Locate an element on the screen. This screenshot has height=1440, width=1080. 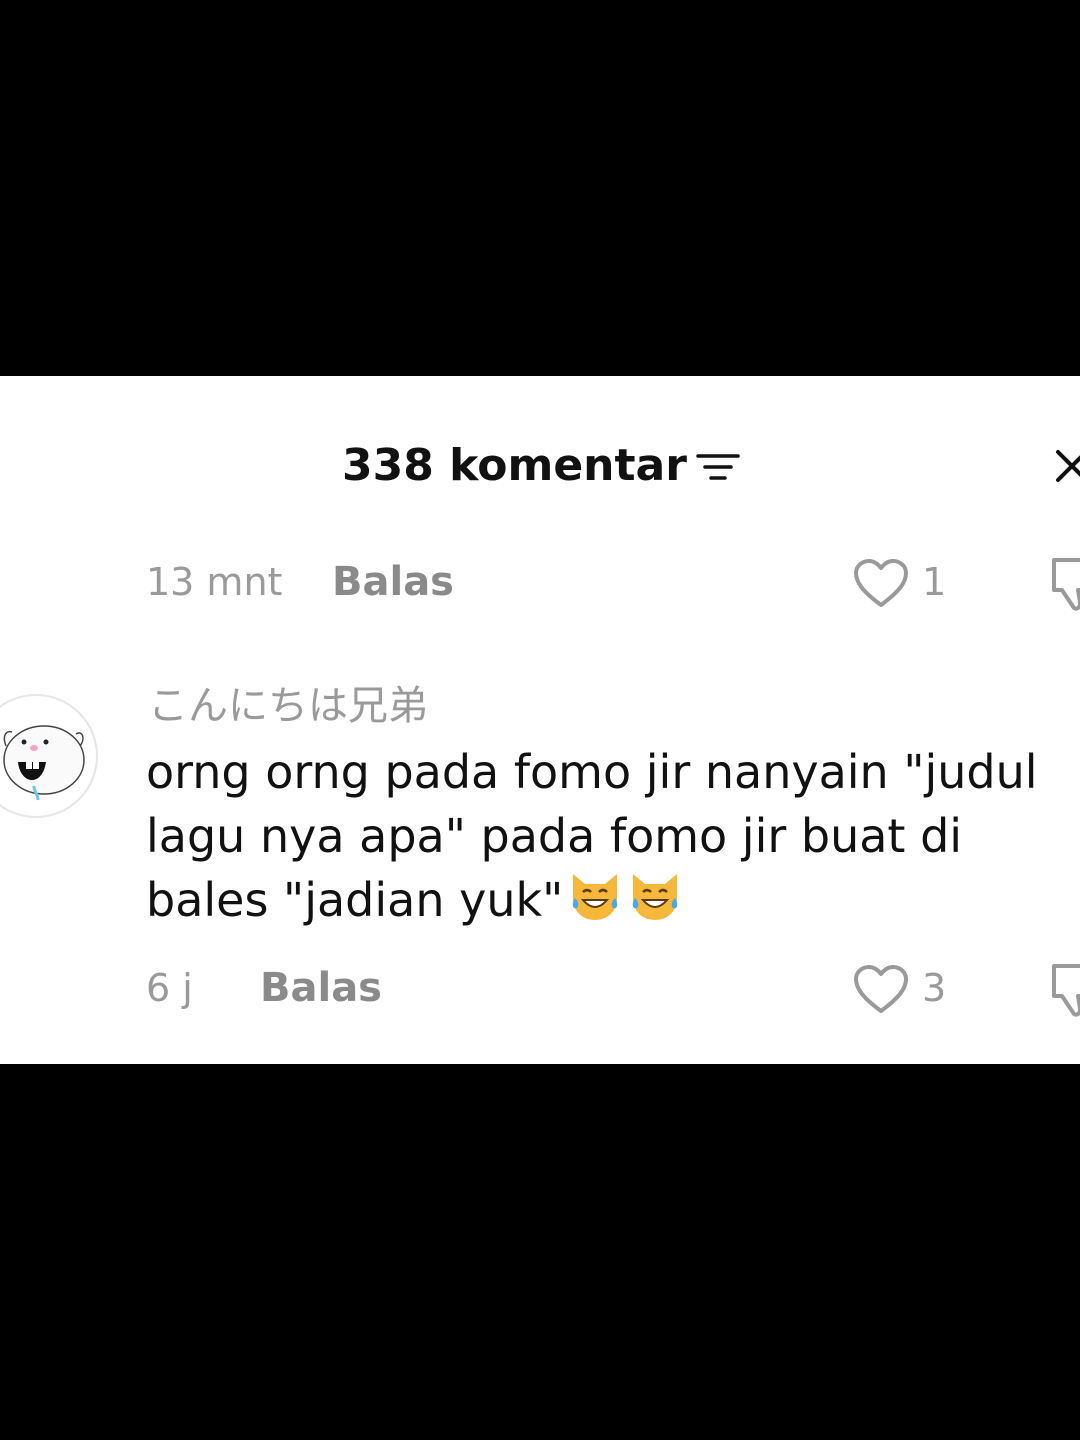
filter-lines-icon is located at coordinates (718, 467).